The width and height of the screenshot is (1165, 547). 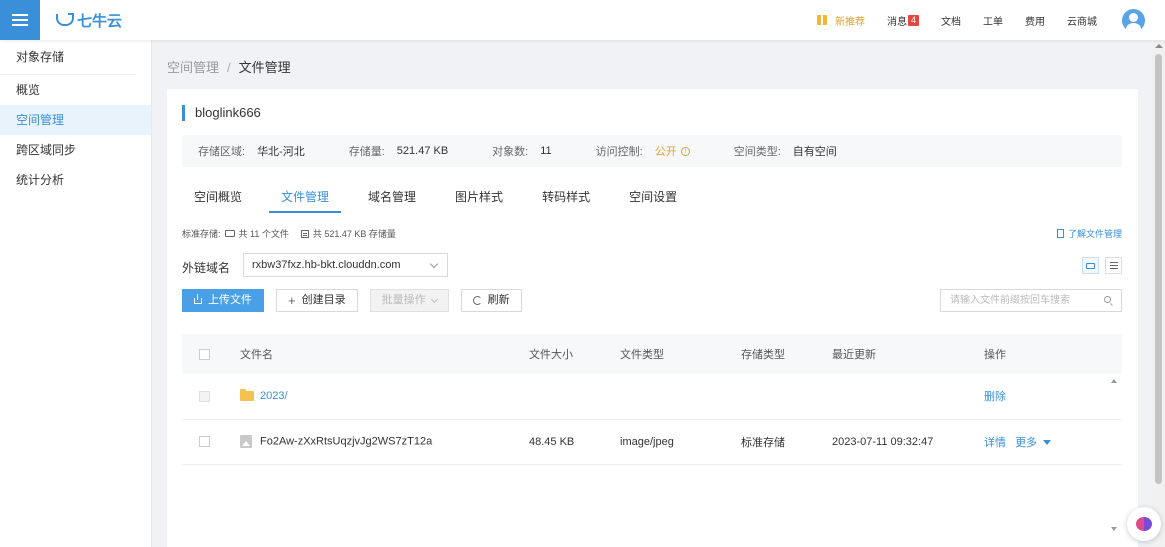 I want to click on table-scroll-down-arrow, so click(x=1114, y=529).